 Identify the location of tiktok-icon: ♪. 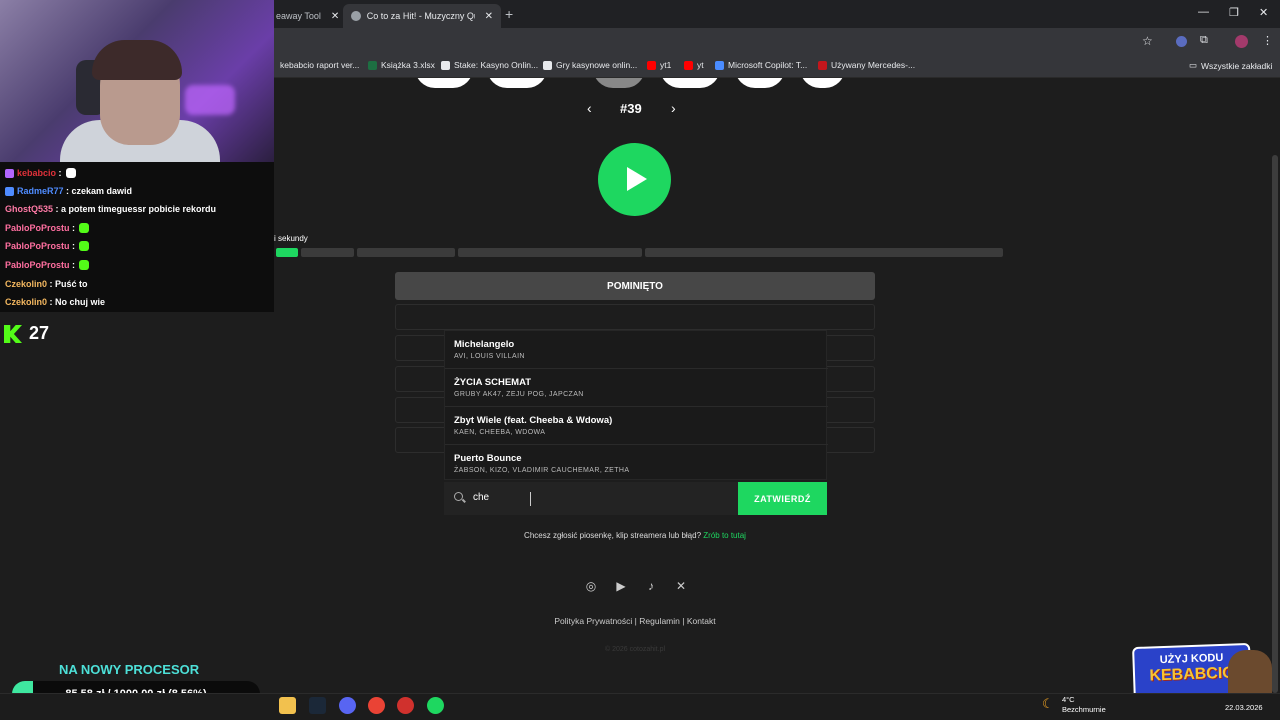
(651, 586).